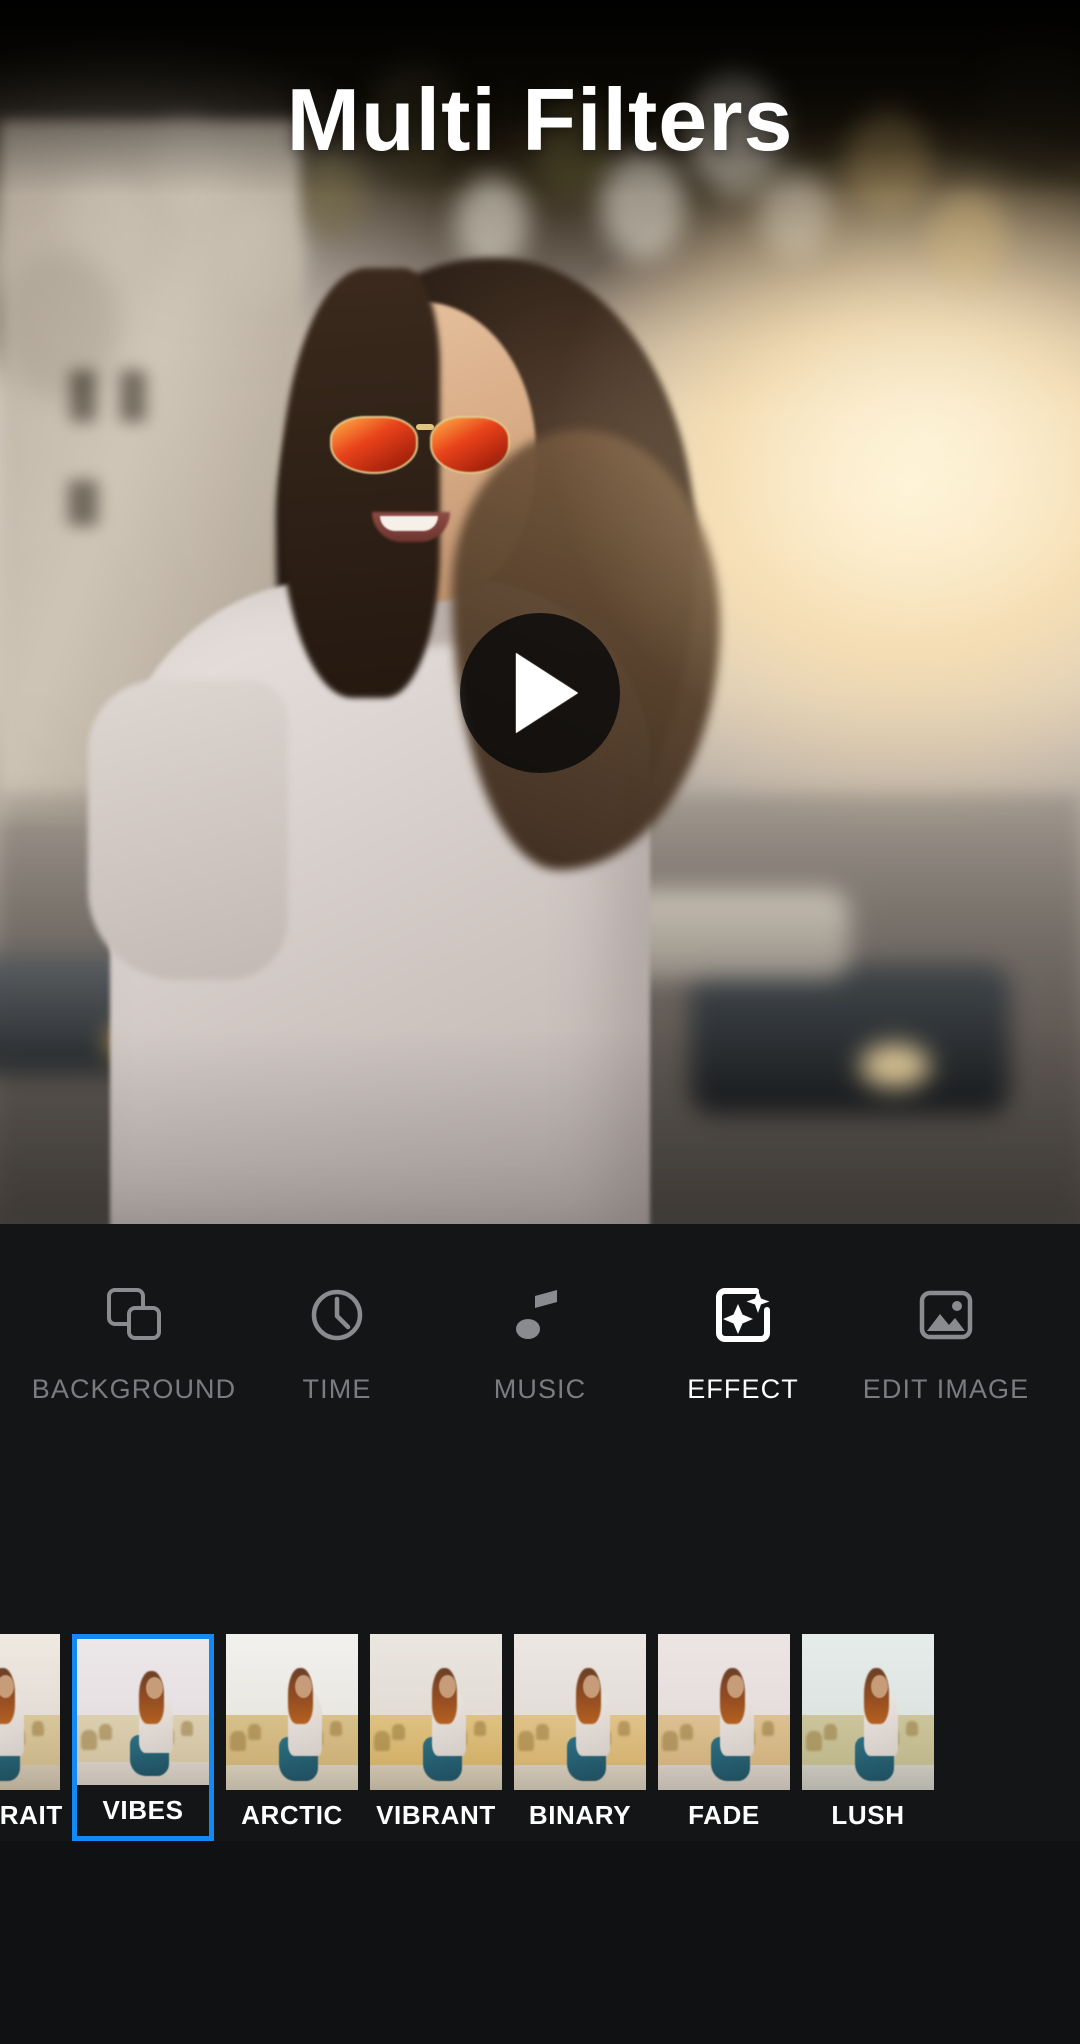 This screenshot has height=2044, width=1080. I want to click on filter-item: PORTRAIT, so click(31, 1737).